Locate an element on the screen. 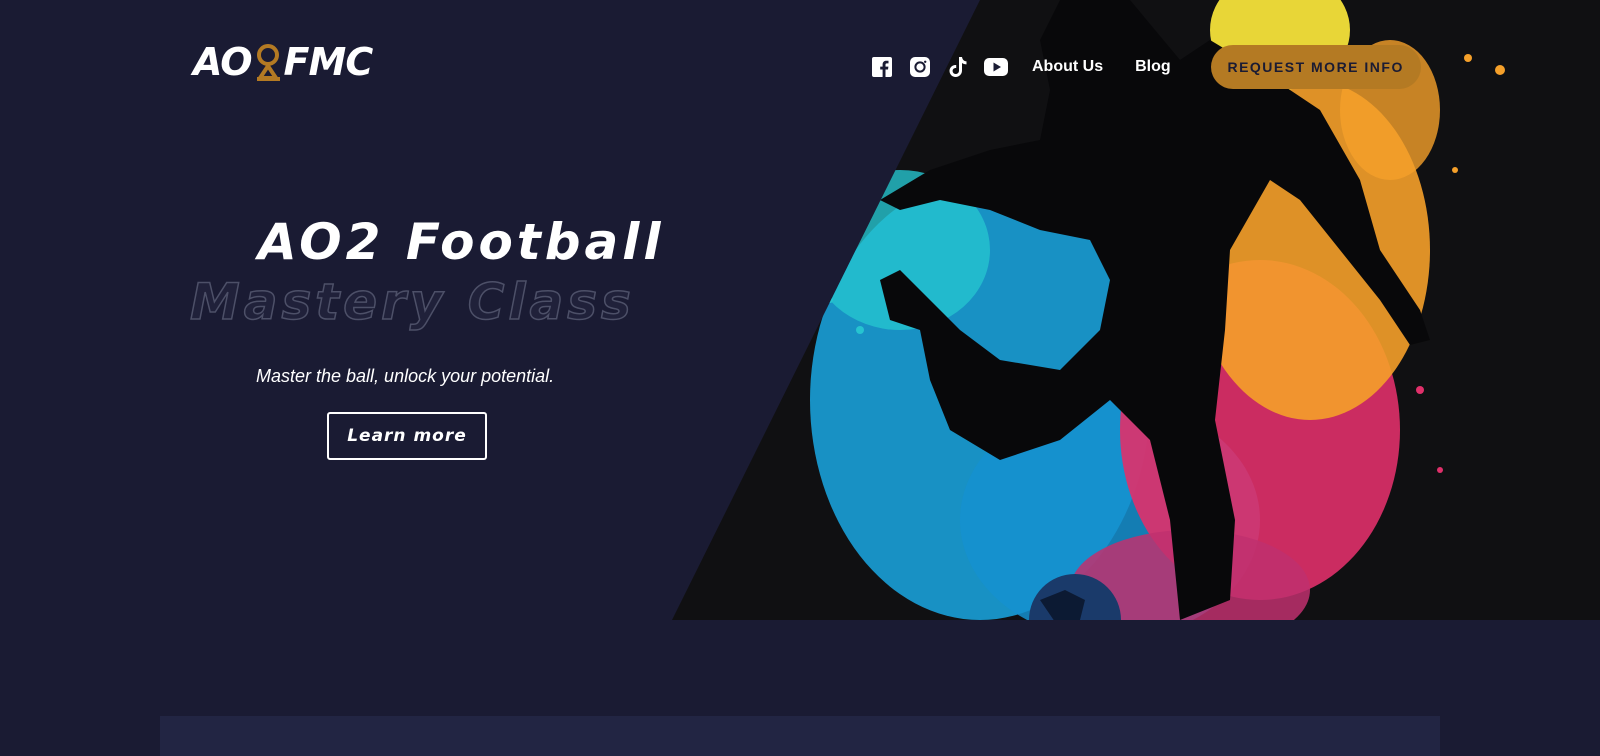  request-info-button: REQUEST MORE INFO is located at coordinates (1315, 67).